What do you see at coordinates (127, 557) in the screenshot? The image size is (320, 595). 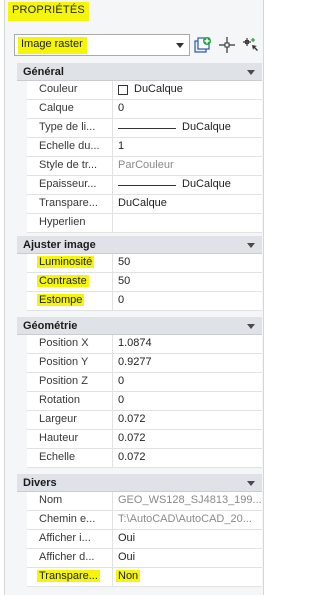 I see `prop-value: Oui` at bounding box center [127, 557].